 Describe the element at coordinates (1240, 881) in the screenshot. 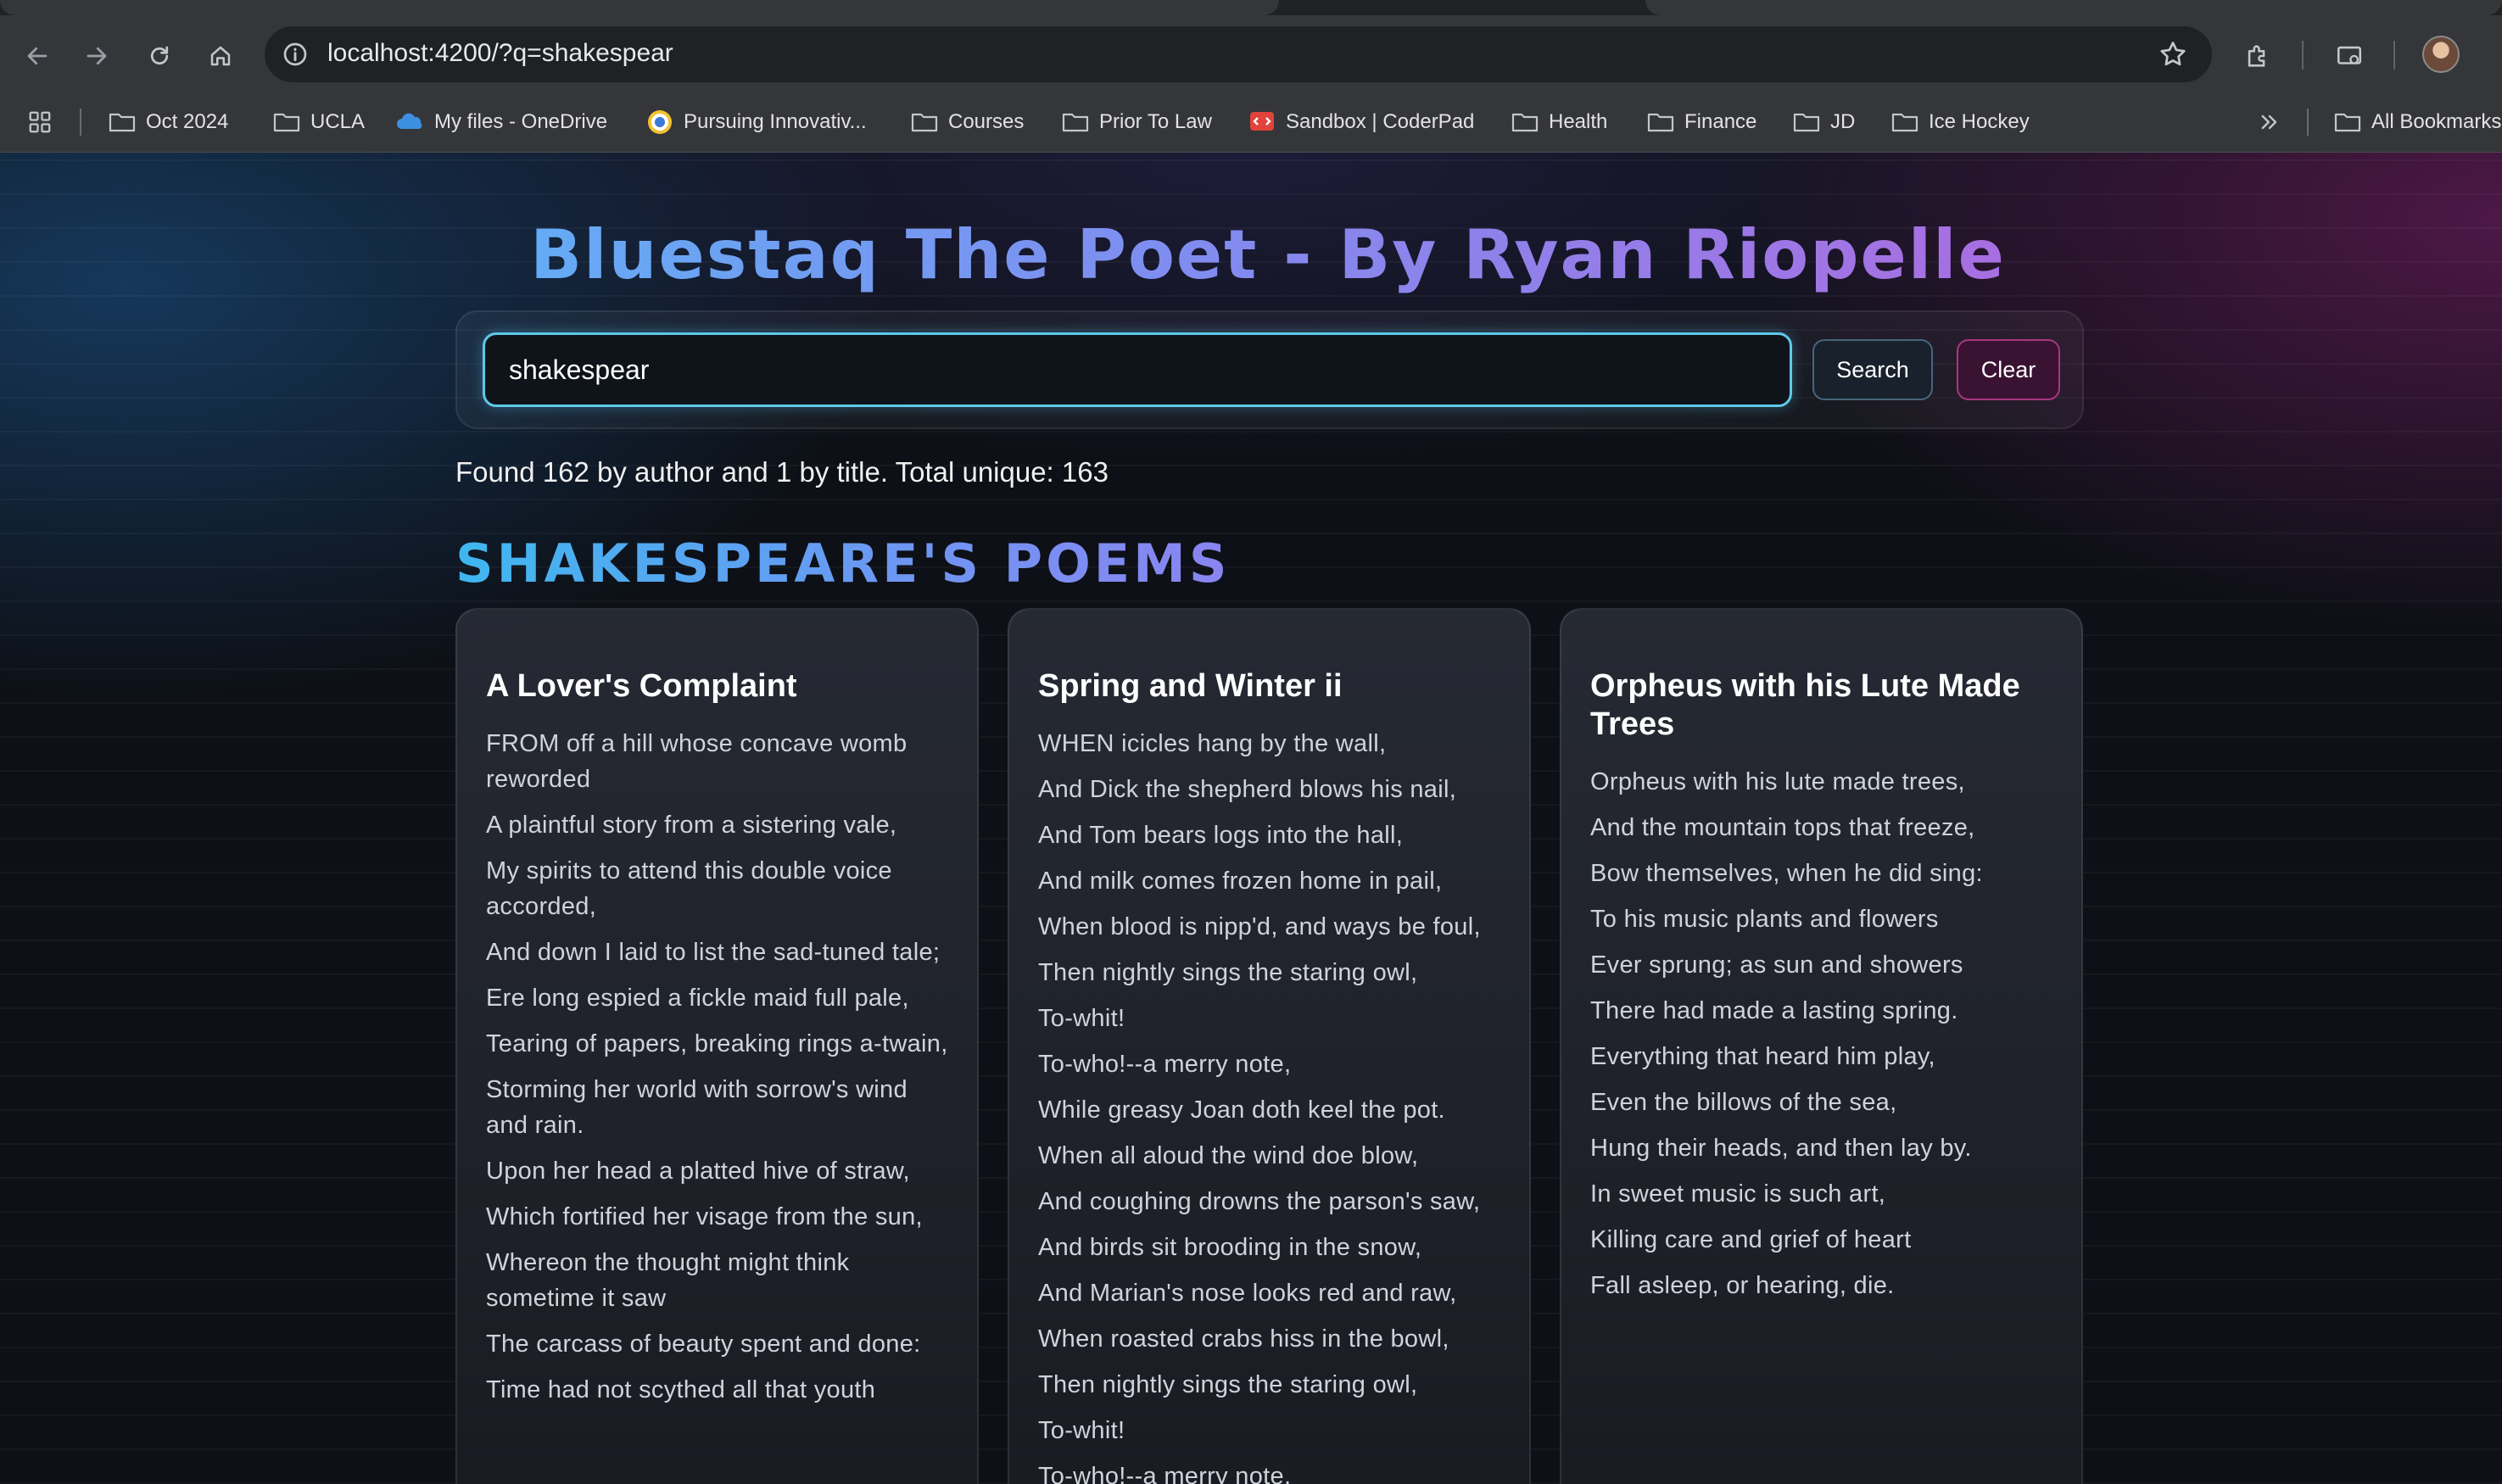

I see `poem-line: And milk comes frozen home in pail,` at that location.